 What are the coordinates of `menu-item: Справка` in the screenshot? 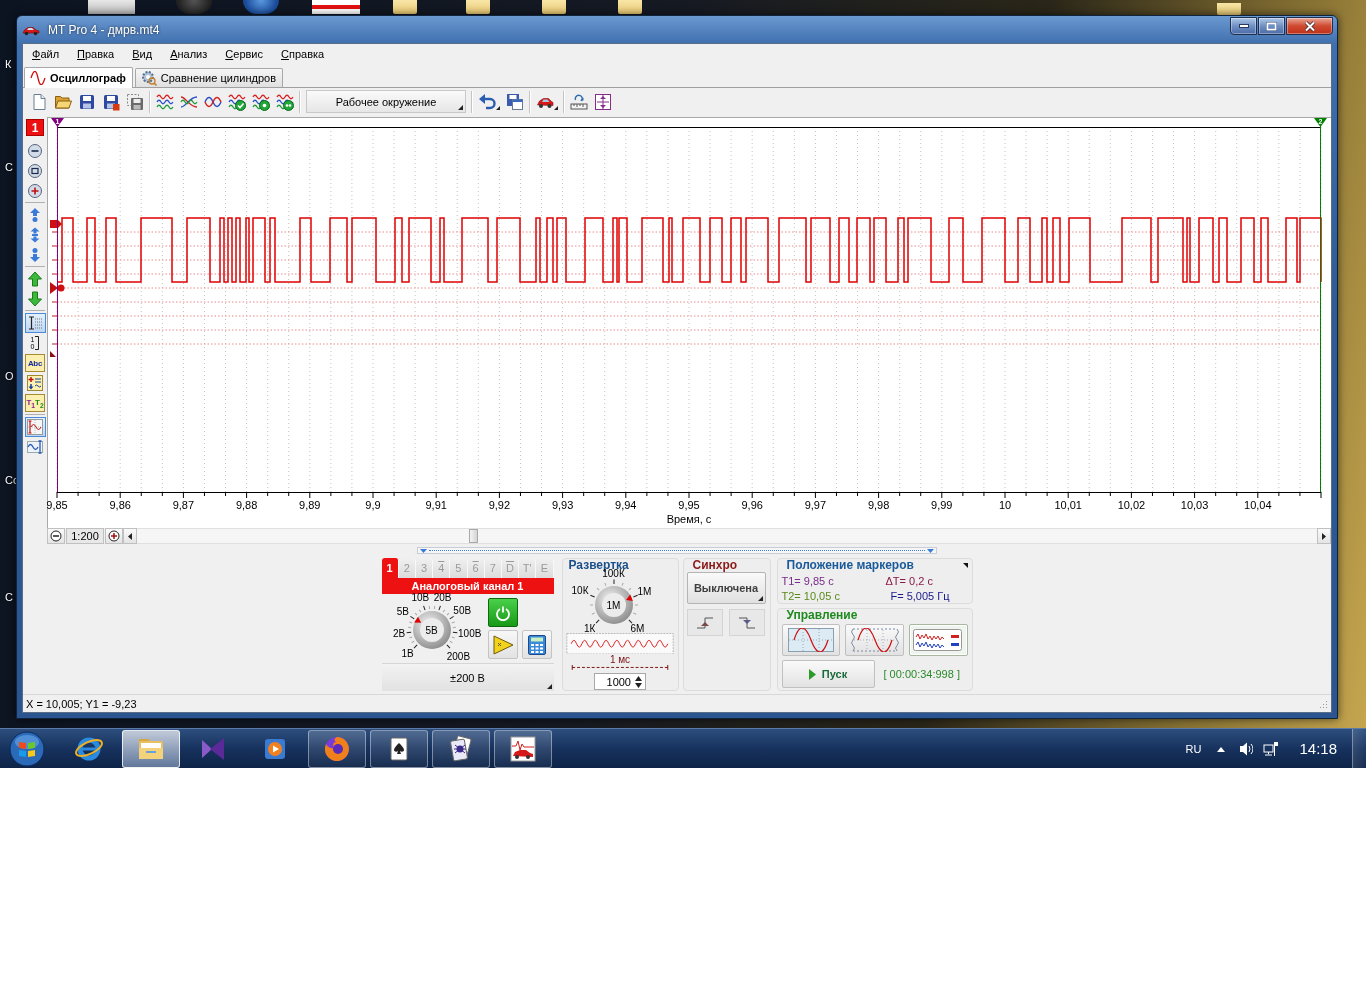 It's located at (303, 54).